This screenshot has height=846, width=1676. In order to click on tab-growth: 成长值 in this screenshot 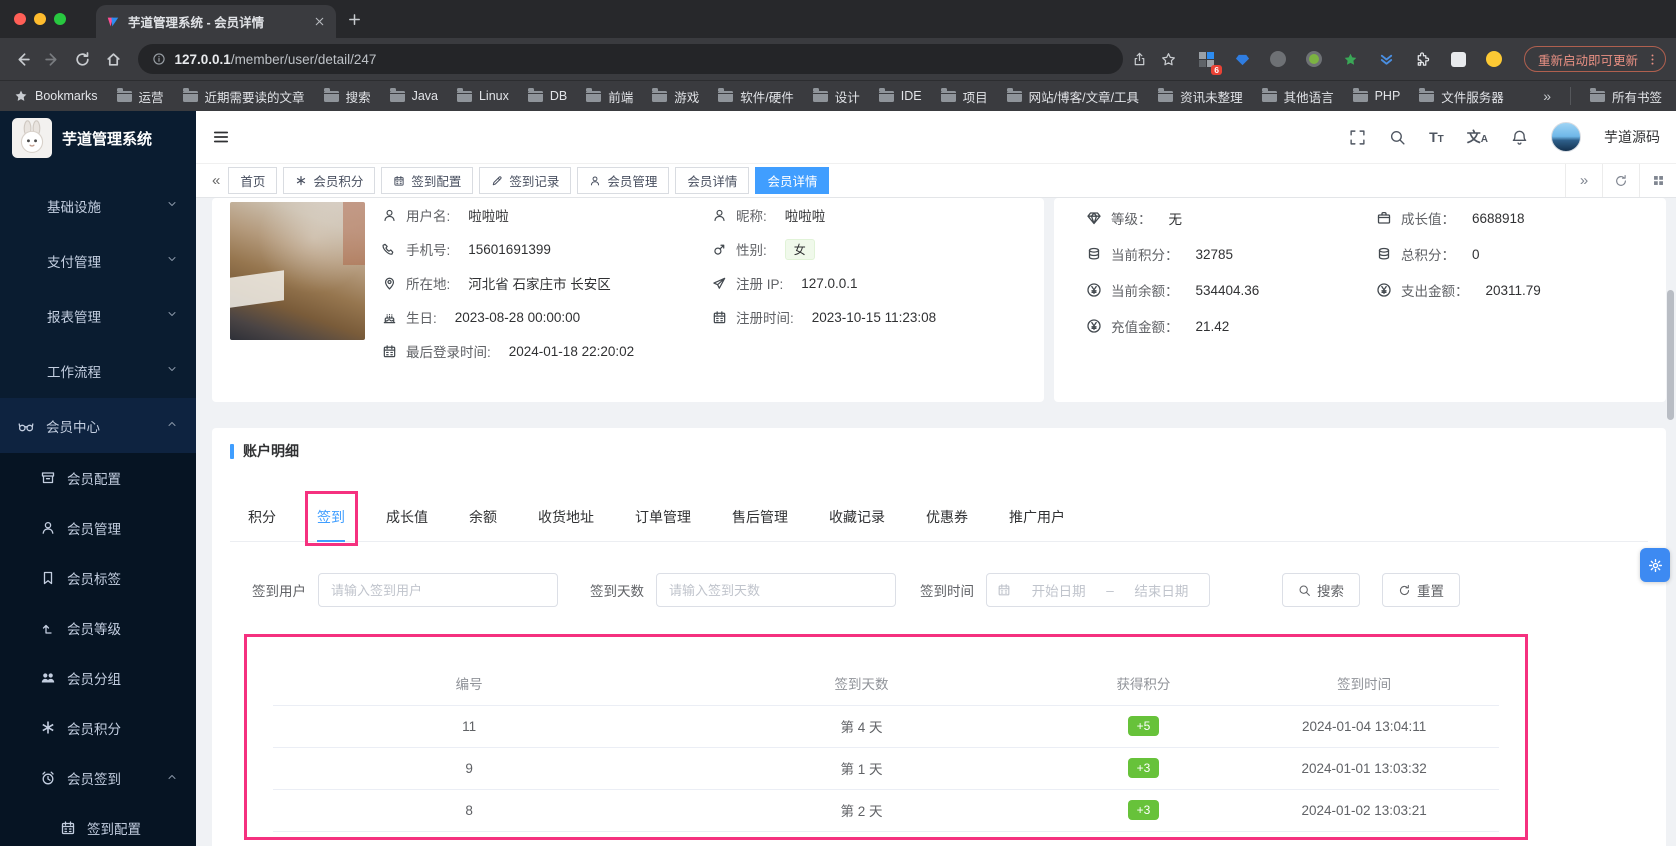, I will do `click(407, 523)`.